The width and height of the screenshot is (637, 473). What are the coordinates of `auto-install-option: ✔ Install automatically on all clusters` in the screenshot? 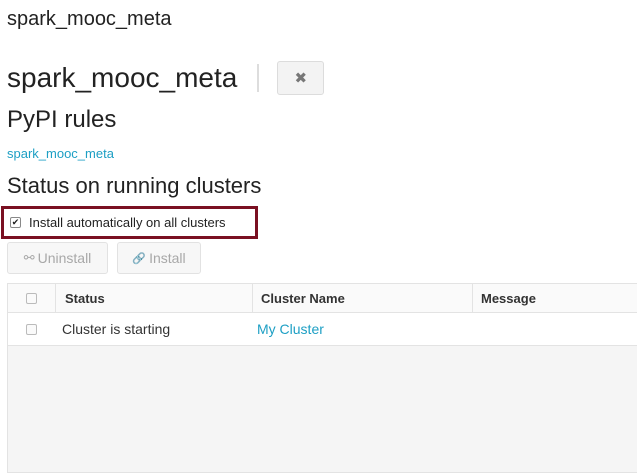 It's located at (129, 222).